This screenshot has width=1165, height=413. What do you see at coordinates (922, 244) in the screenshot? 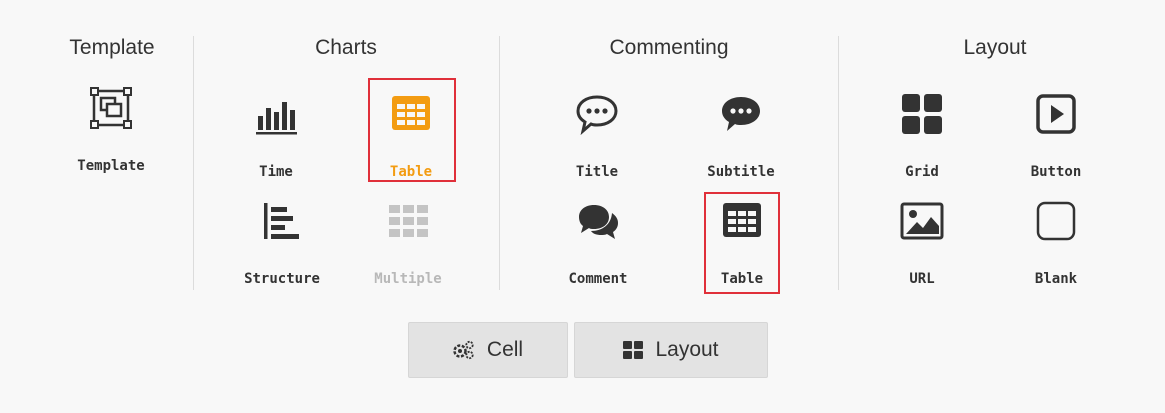
I see `tool-url: URL` at bounding box center [922, 244].